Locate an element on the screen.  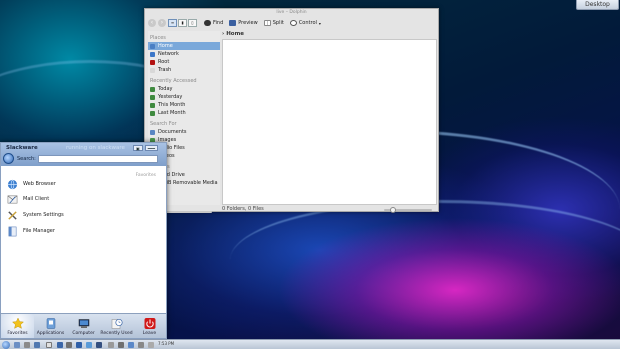
control-icon is located at coordinates (293, 23).